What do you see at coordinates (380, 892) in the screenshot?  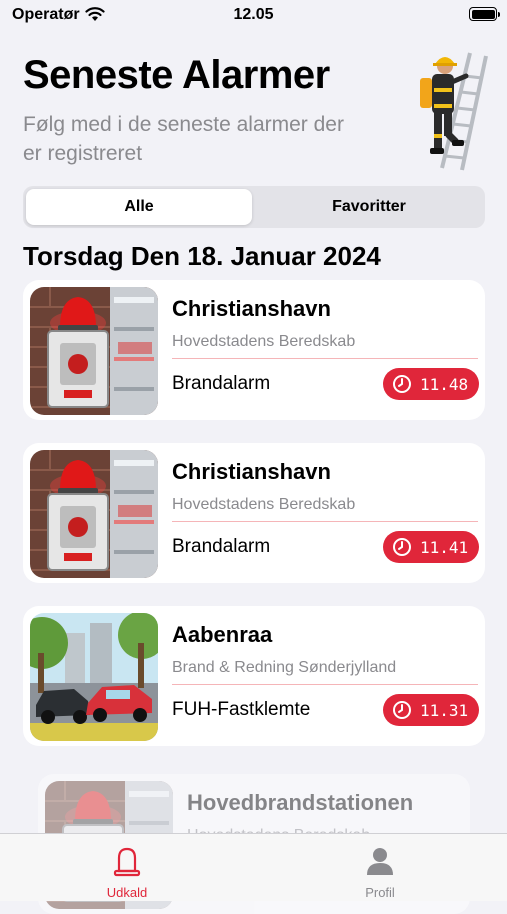 I see `tab-profil-label: Profil` at bounding box center [380, 892].